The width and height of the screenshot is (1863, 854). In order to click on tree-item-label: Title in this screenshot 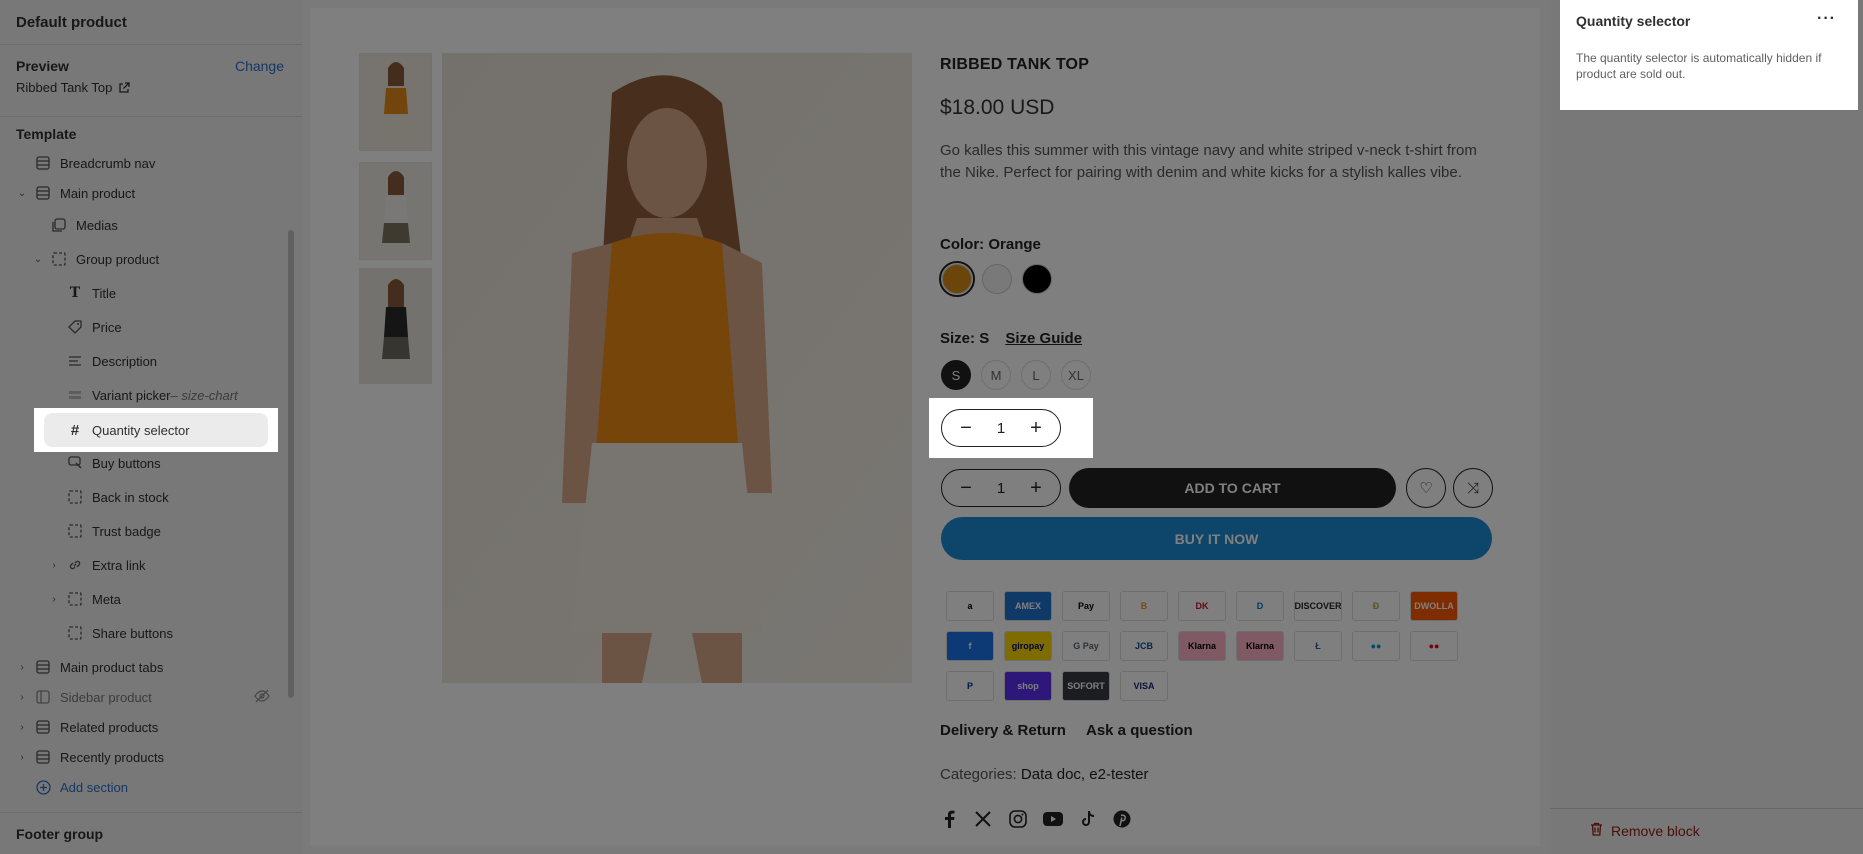, I will do `click(104, 293)`.